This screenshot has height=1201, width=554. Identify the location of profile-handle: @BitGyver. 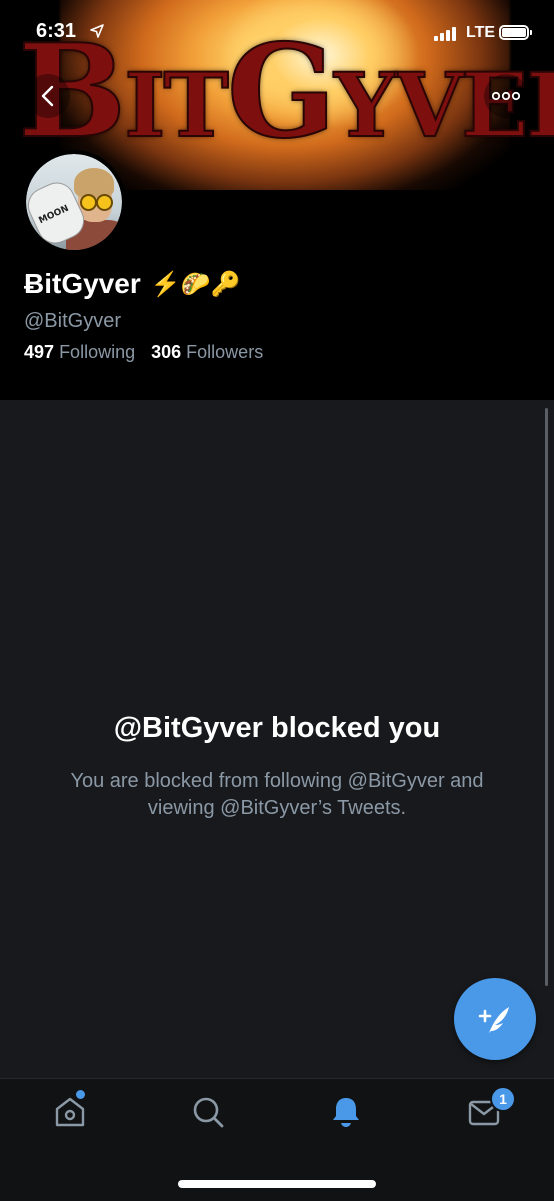
(72, 321).